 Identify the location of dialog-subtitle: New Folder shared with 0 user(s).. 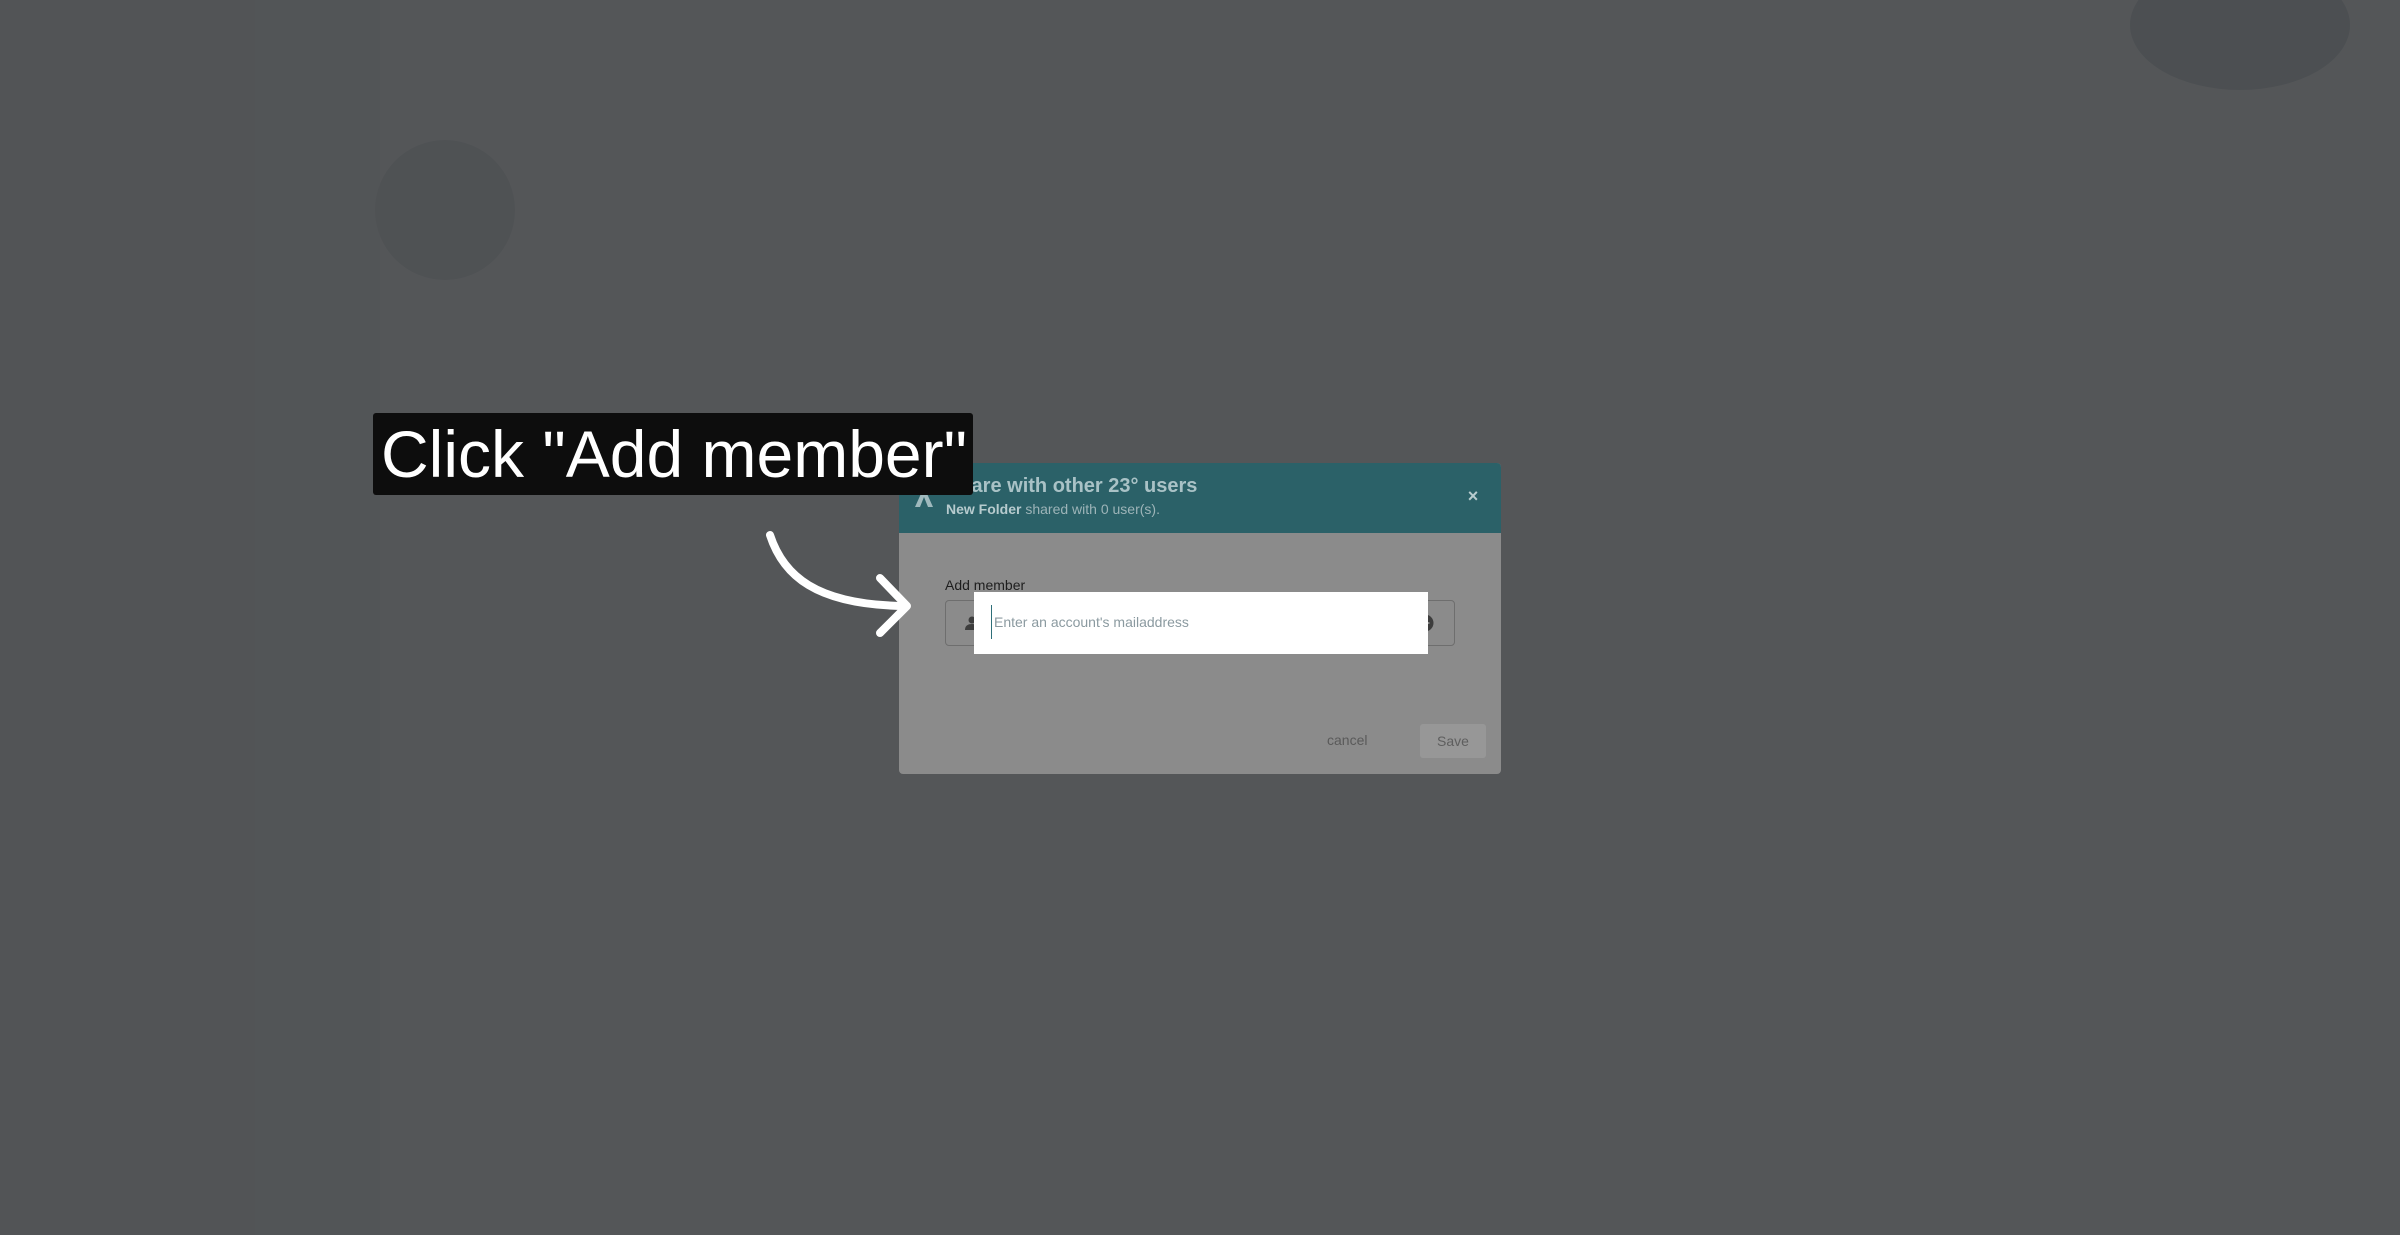
(1053, 509).